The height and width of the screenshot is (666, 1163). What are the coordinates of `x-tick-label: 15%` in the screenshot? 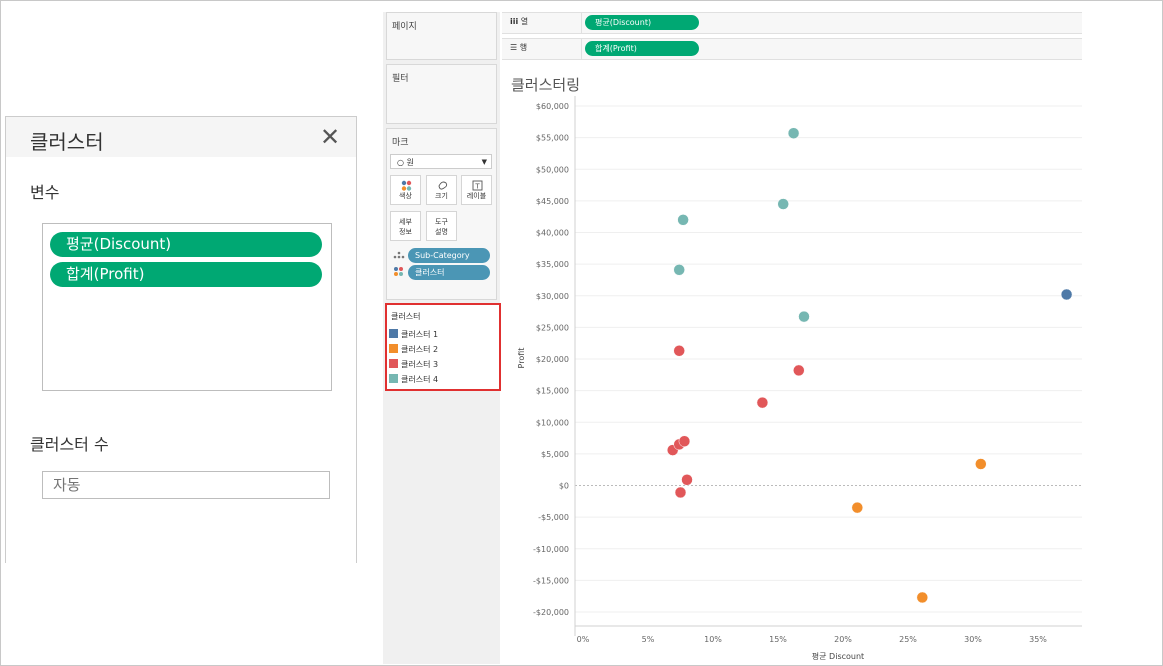 It's located at (778, 639).